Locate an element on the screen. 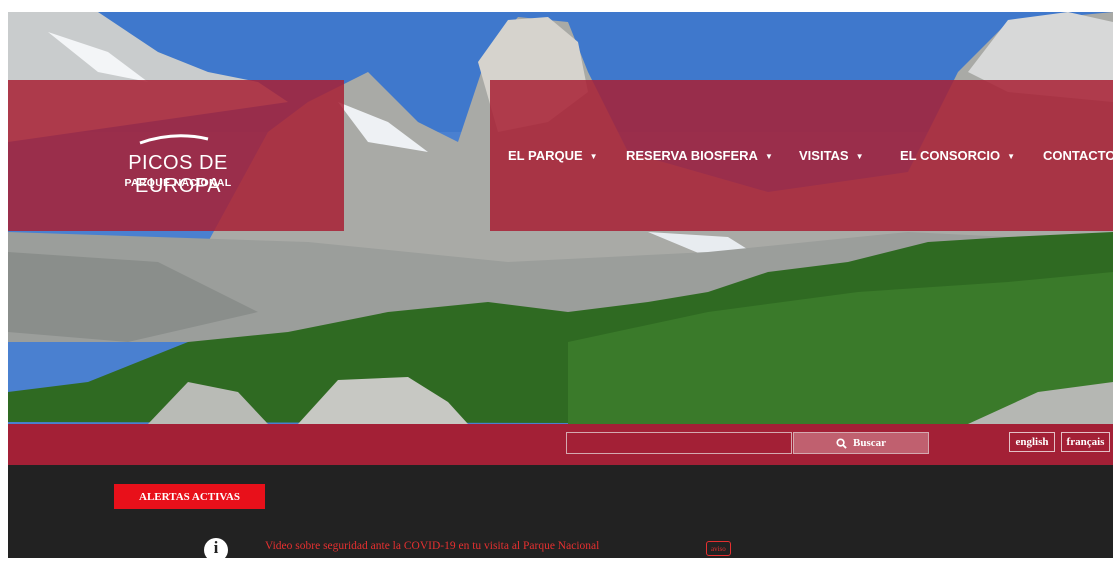 The width and height of the screenshot is (1113, 562). info-icon: i is located at coordinates (216, 550).